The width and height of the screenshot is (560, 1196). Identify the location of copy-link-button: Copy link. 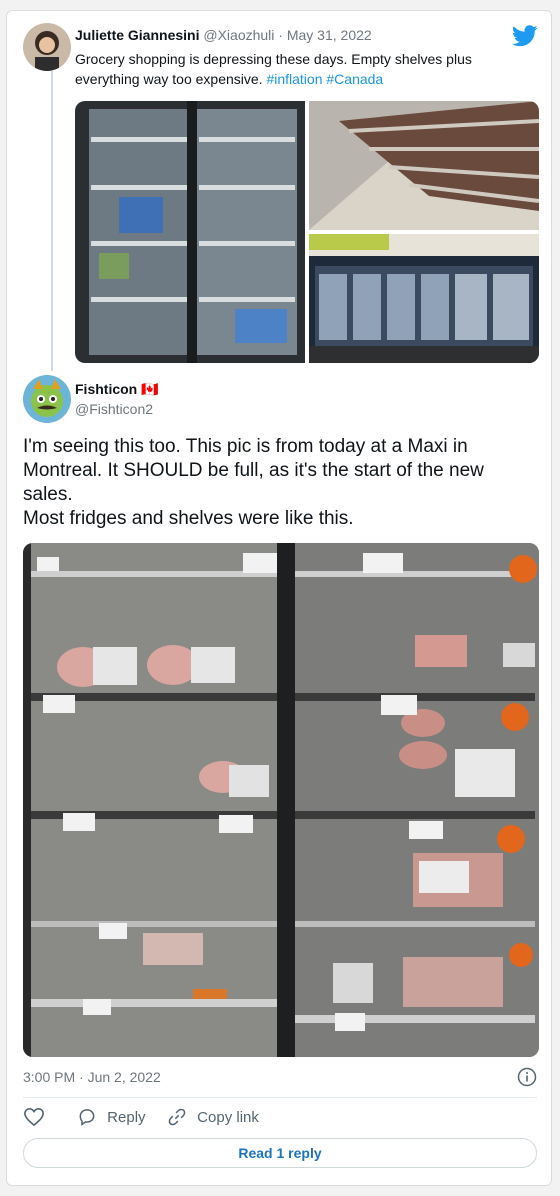
(213, 1118).